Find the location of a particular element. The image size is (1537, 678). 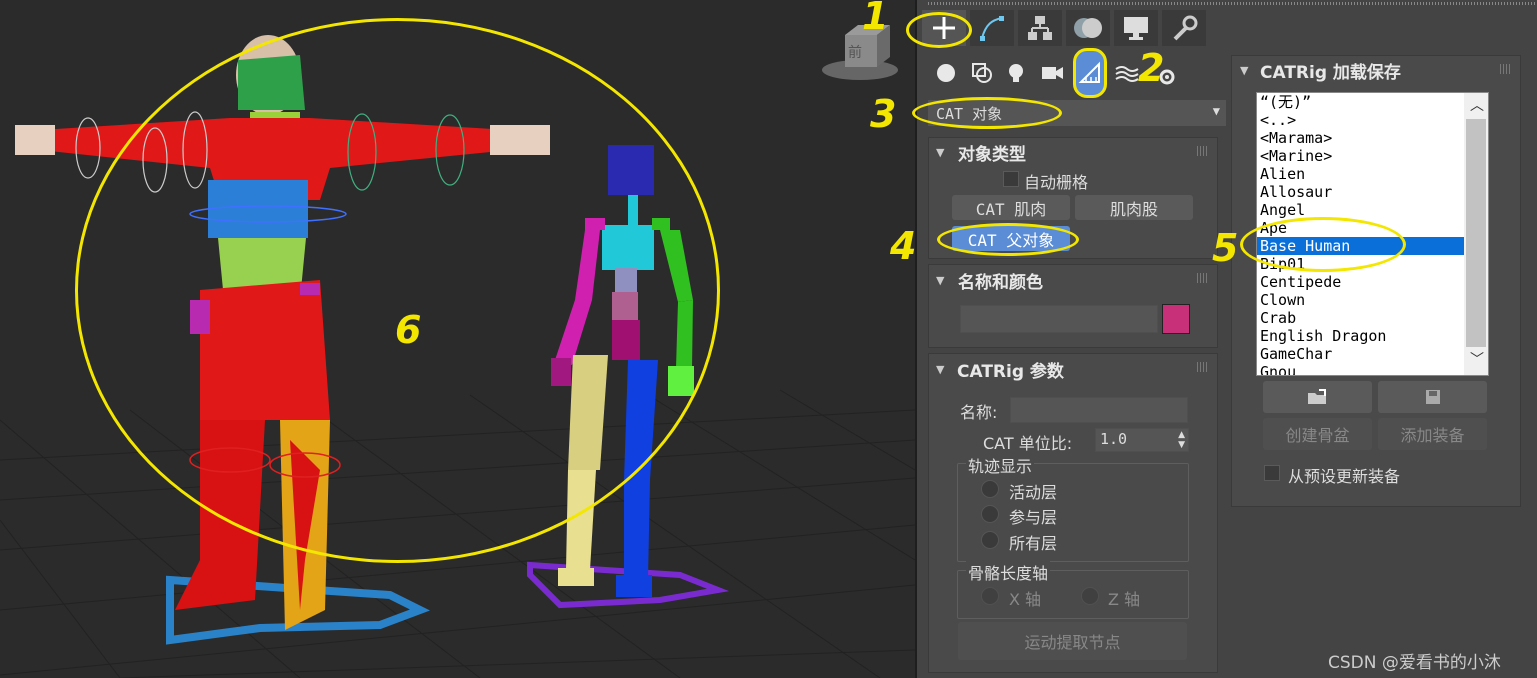

display-tab is located at coordinates (1136, 28).